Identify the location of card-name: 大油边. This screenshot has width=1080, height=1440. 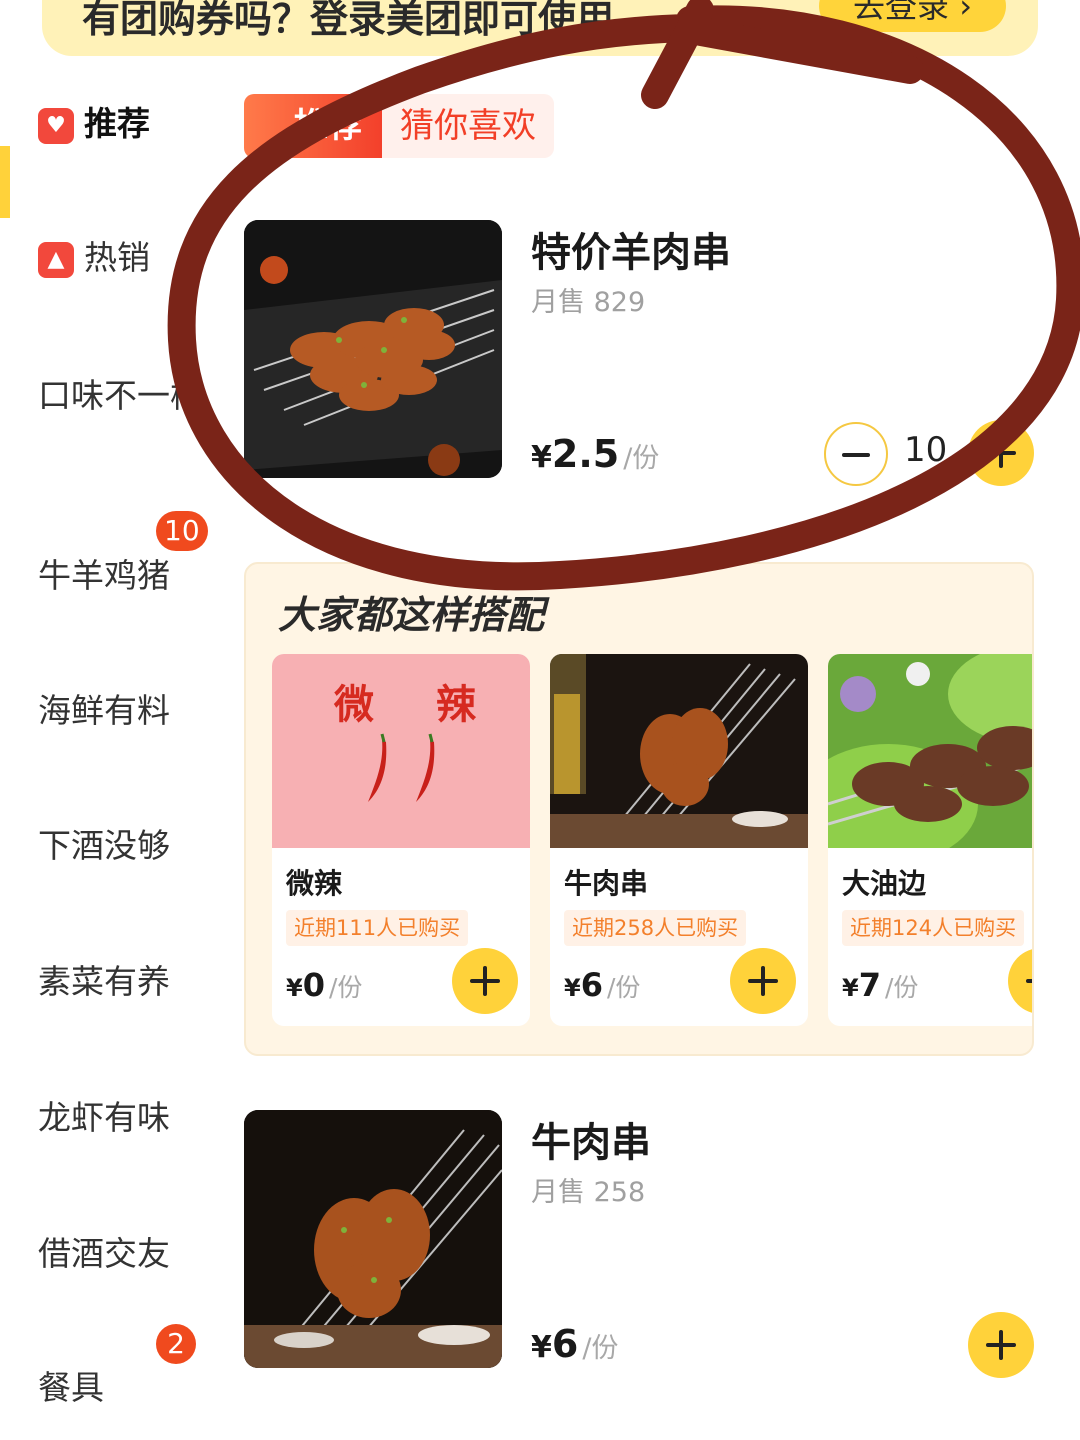
(884, 883).